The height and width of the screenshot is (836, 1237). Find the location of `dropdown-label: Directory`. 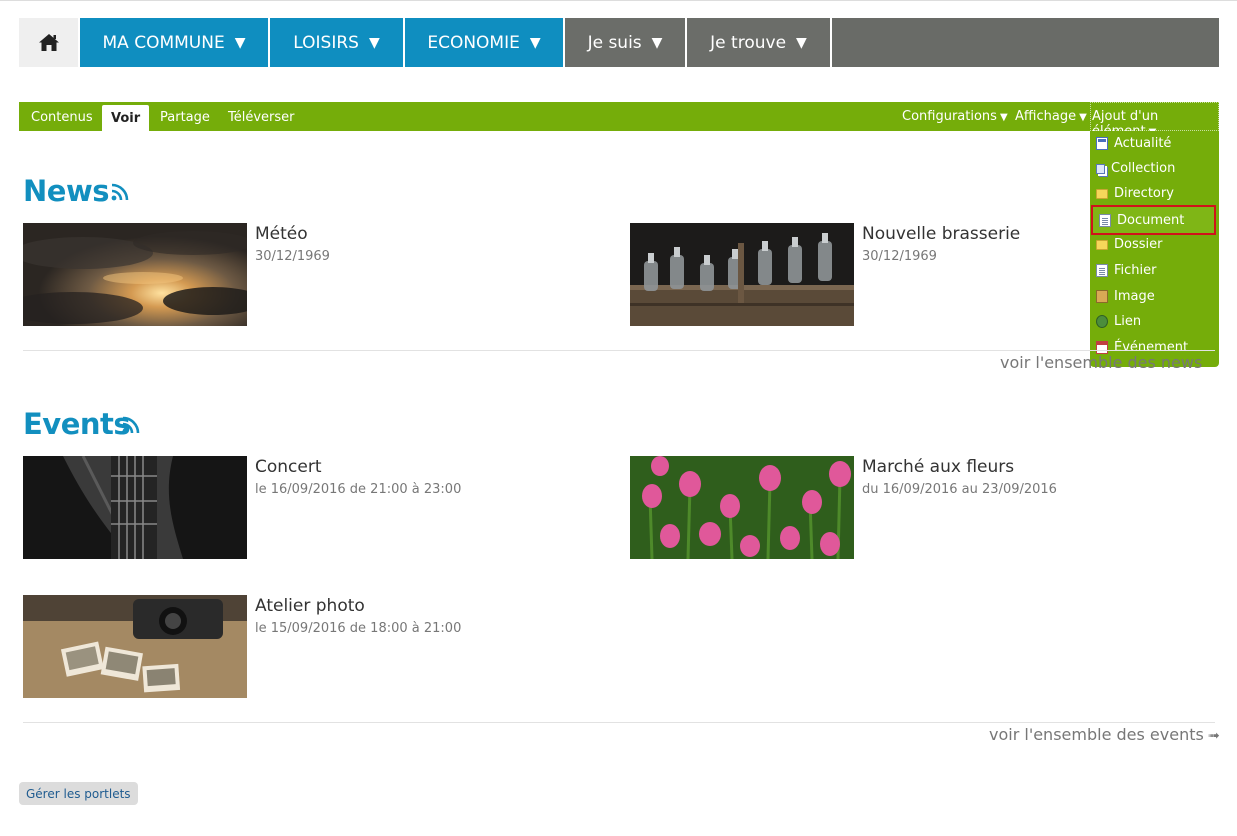

dropdown-label: Directory is located at coordinates (1144, 193).